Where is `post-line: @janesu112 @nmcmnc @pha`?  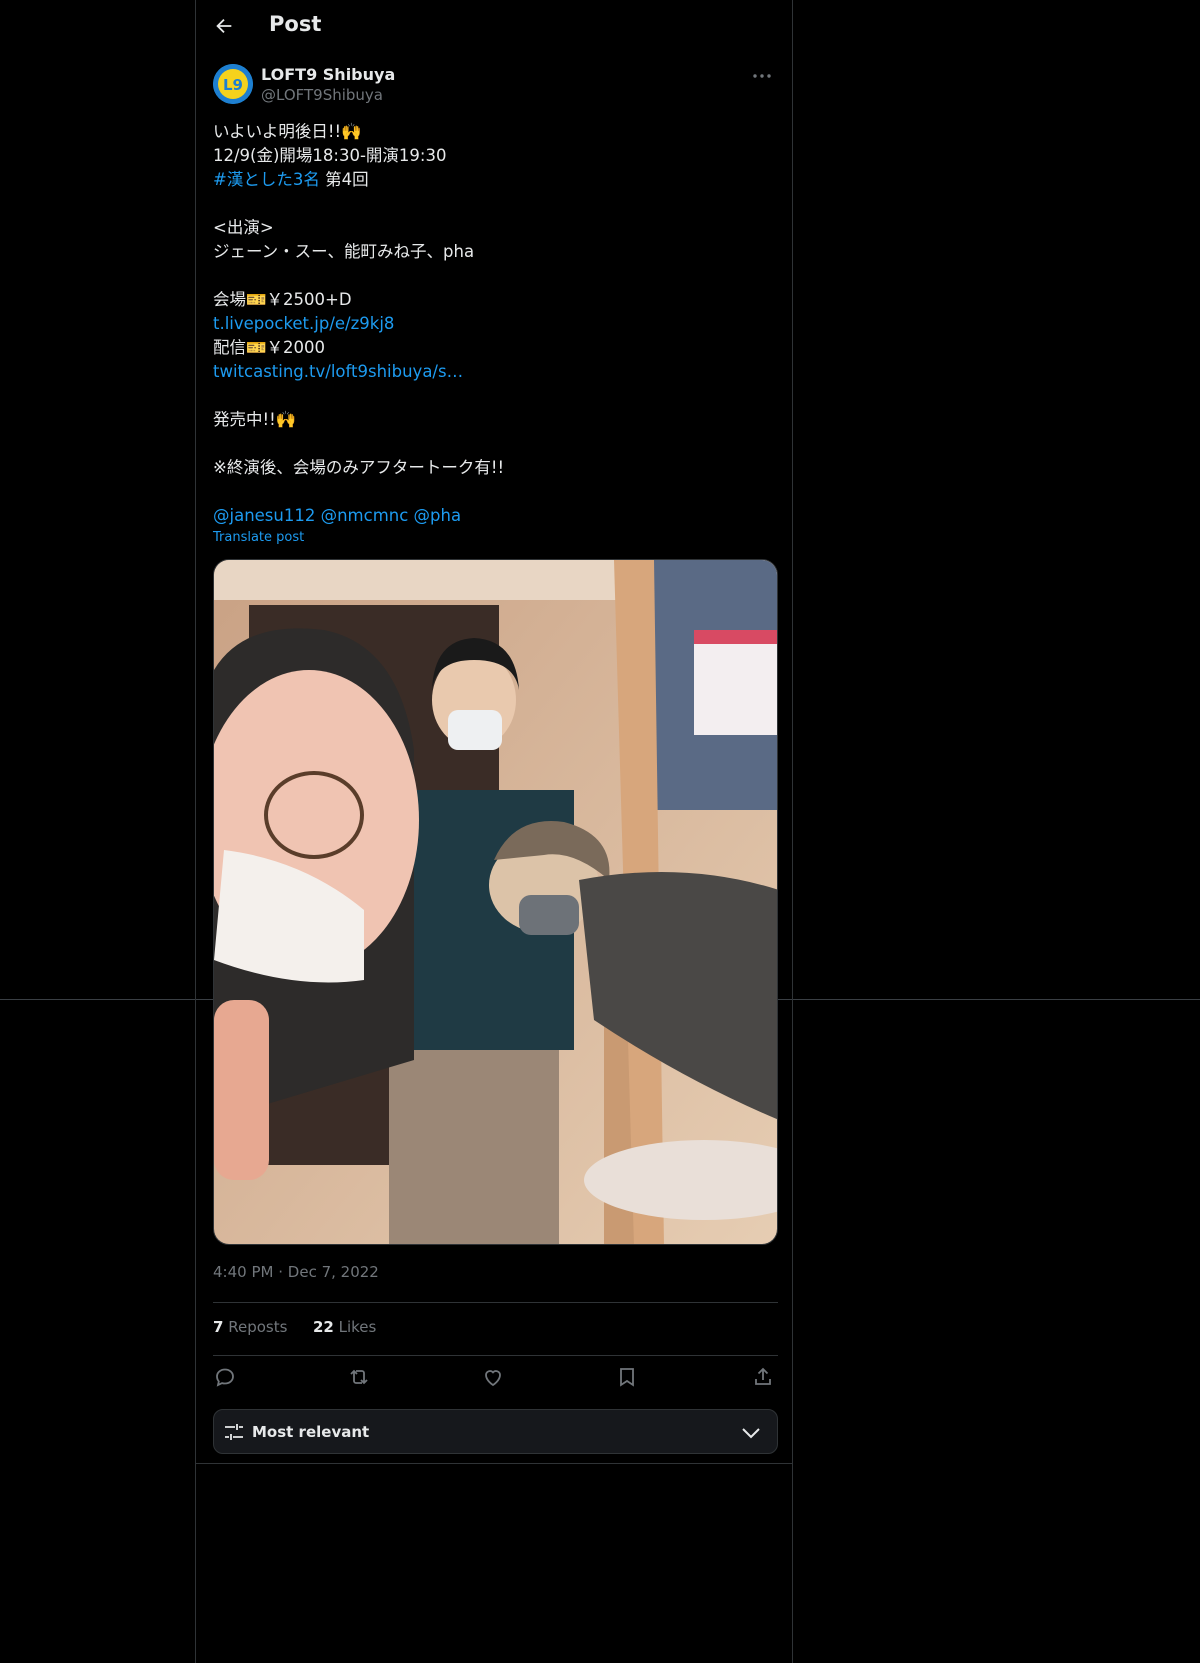 post-line: @janesu112 @nmcmnc @pha is located at coordinates (493, 516).